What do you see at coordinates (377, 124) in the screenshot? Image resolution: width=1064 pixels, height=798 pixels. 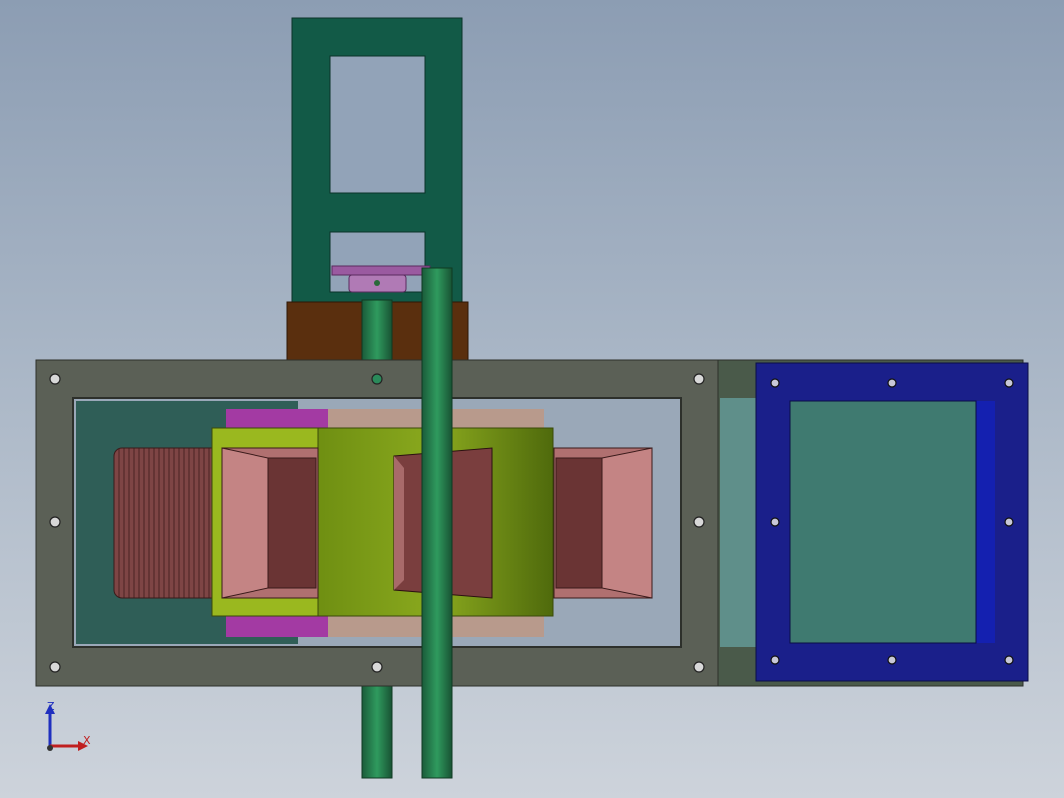 I see `tower-window-upper` at bounding box center [377, 124].